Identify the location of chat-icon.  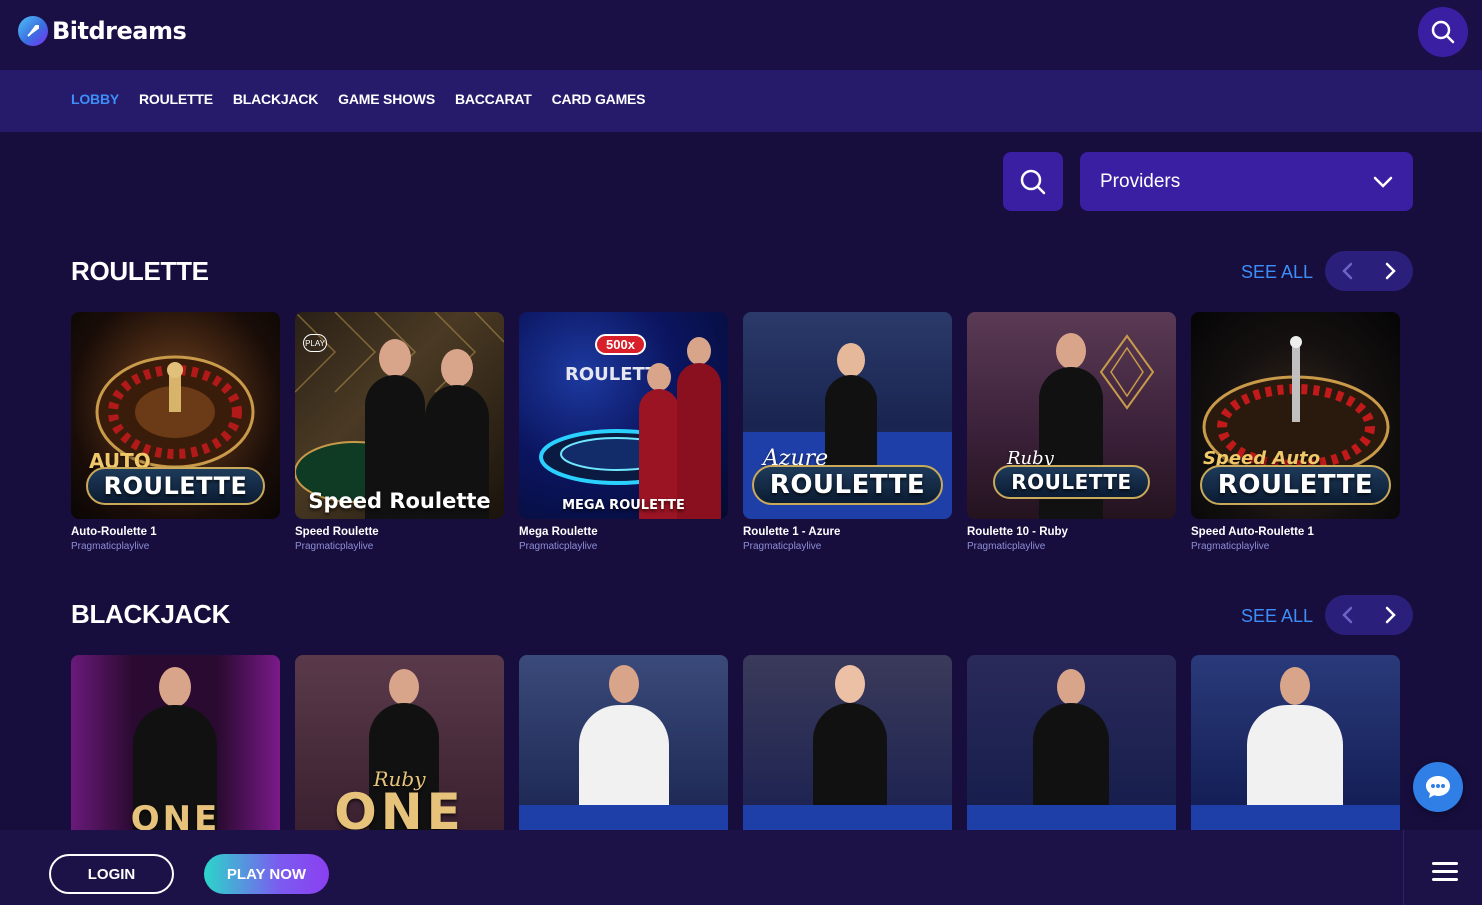
(1438, 787).